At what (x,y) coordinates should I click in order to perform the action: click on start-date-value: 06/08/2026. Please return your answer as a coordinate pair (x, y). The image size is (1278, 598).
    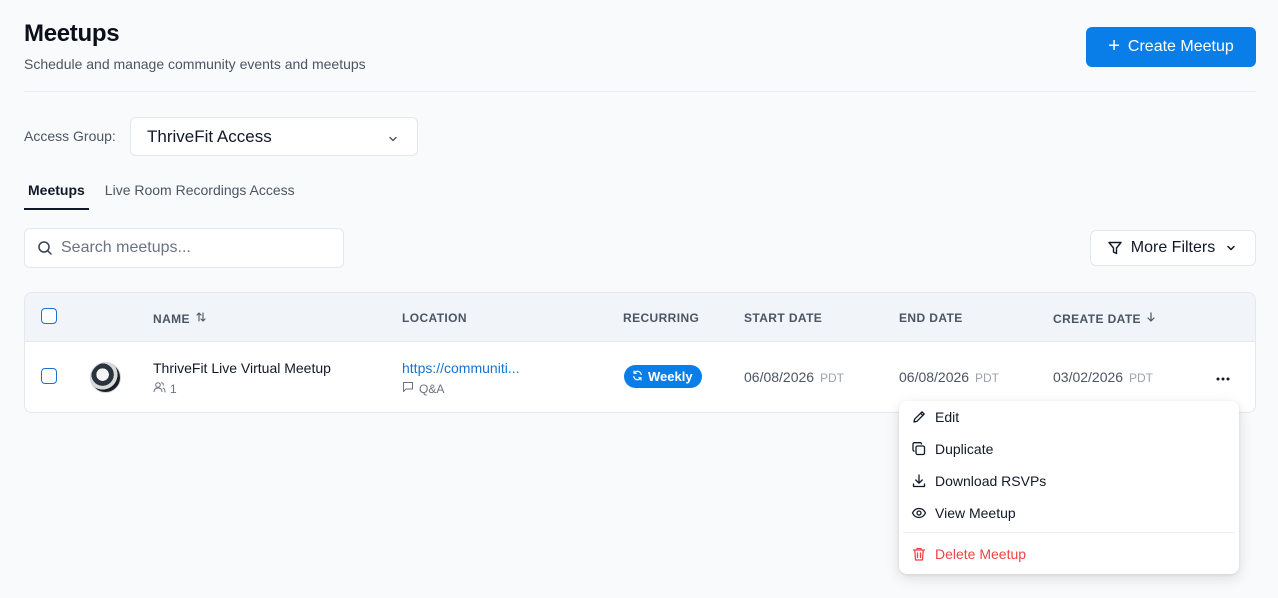
    Looking at the image, I should click on (779, 377).